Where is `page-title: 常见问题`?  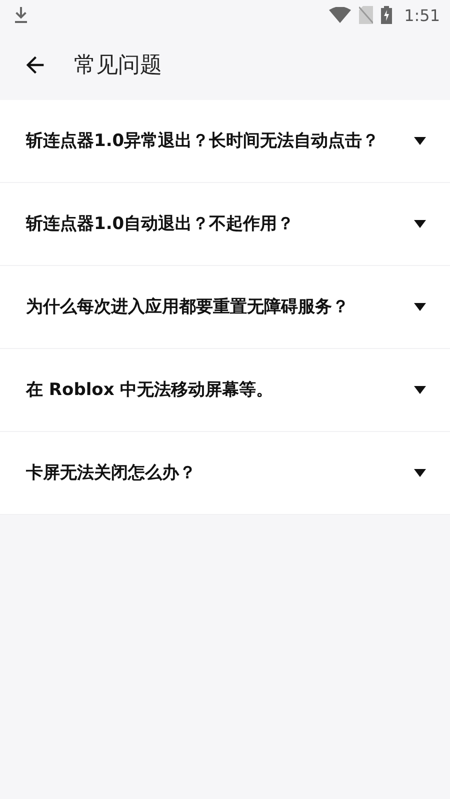 page-title: 常见问题 is located at coordinates (118, 66).